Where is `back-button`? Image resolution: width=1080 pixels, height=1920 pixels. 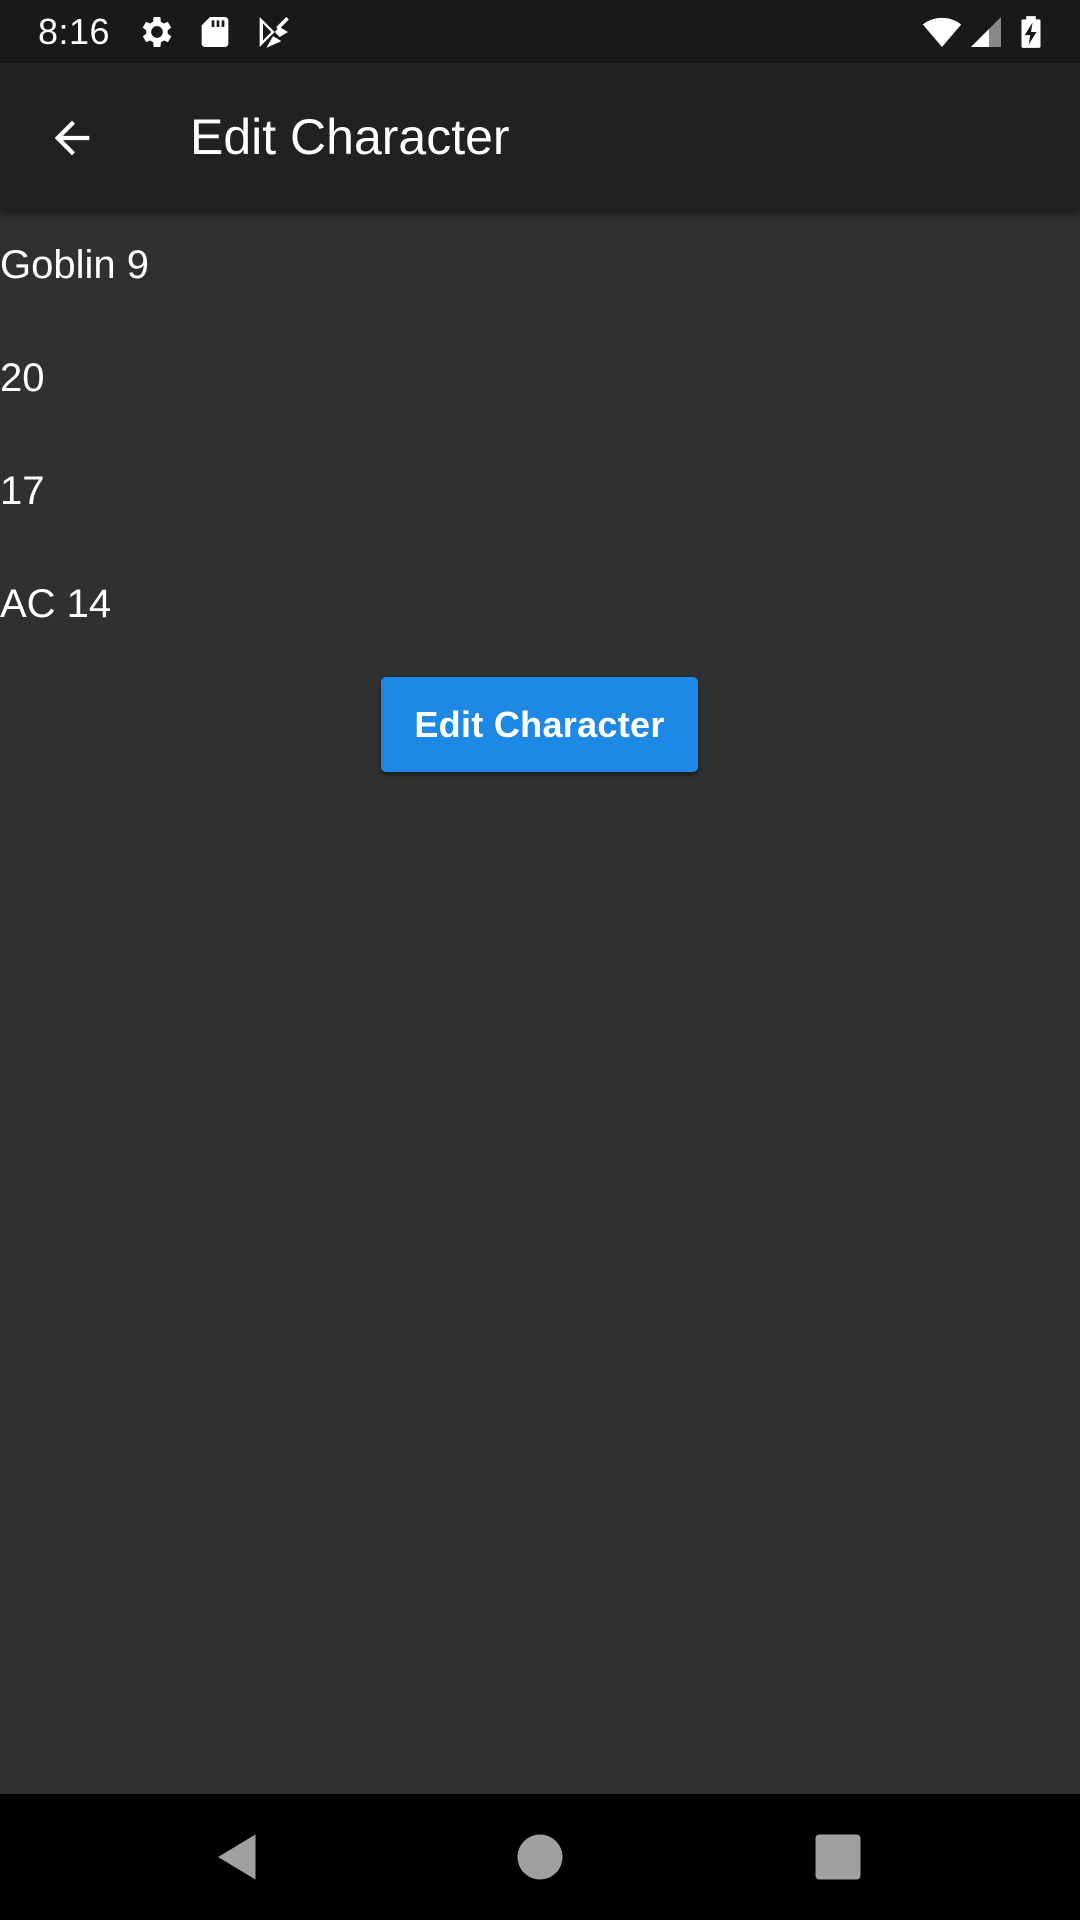
back-button is located at coordinates (72, 138).